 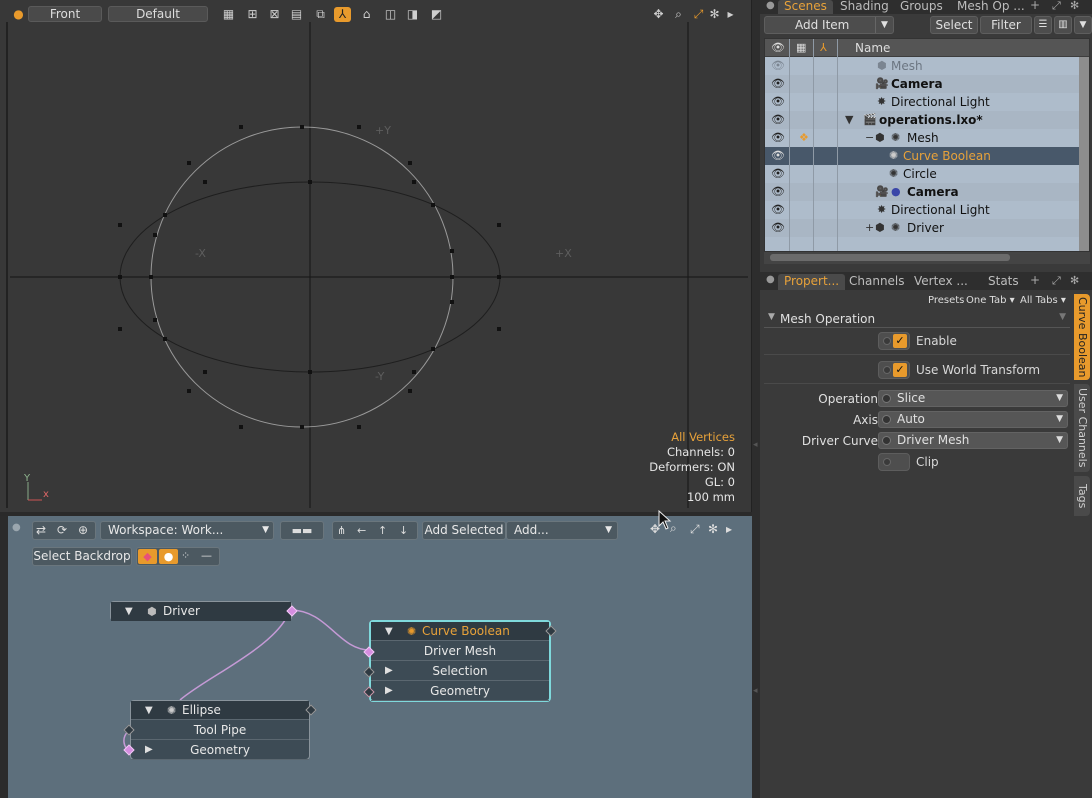 I want to click on driver-curve-dropdown: Driver Mesh ▼, so click(x=973, y=440).